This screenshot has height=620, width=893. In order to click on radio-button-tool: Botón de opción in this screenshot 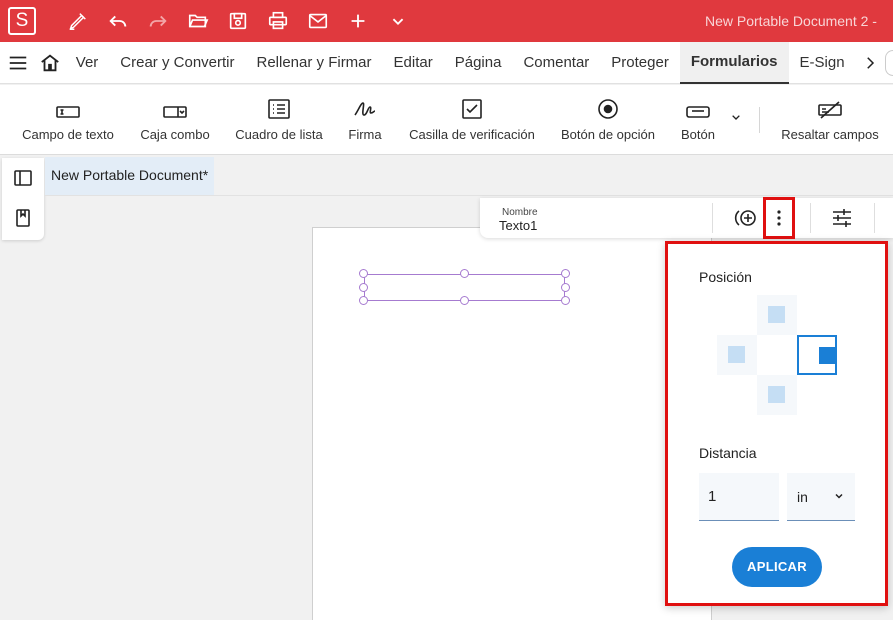, I will do `click(608, 120)`.